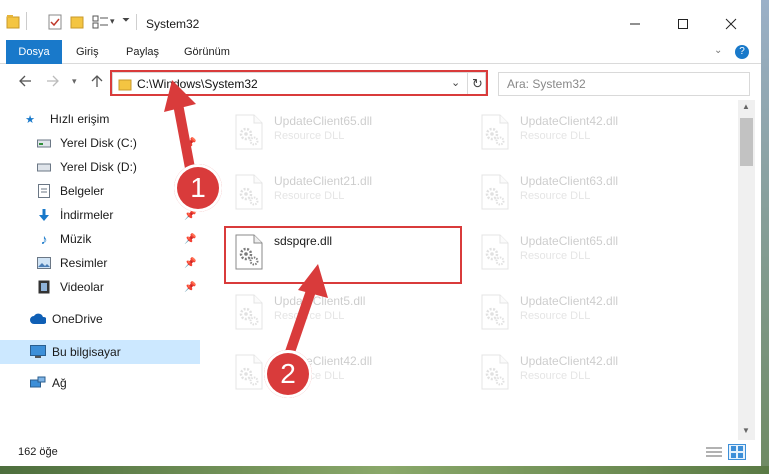 This screenshot has width=769, height=474. What do you see at coordinates (180, 96) in the screenshot?
I see `arrow-1-head` at bounding box center [180, 96].